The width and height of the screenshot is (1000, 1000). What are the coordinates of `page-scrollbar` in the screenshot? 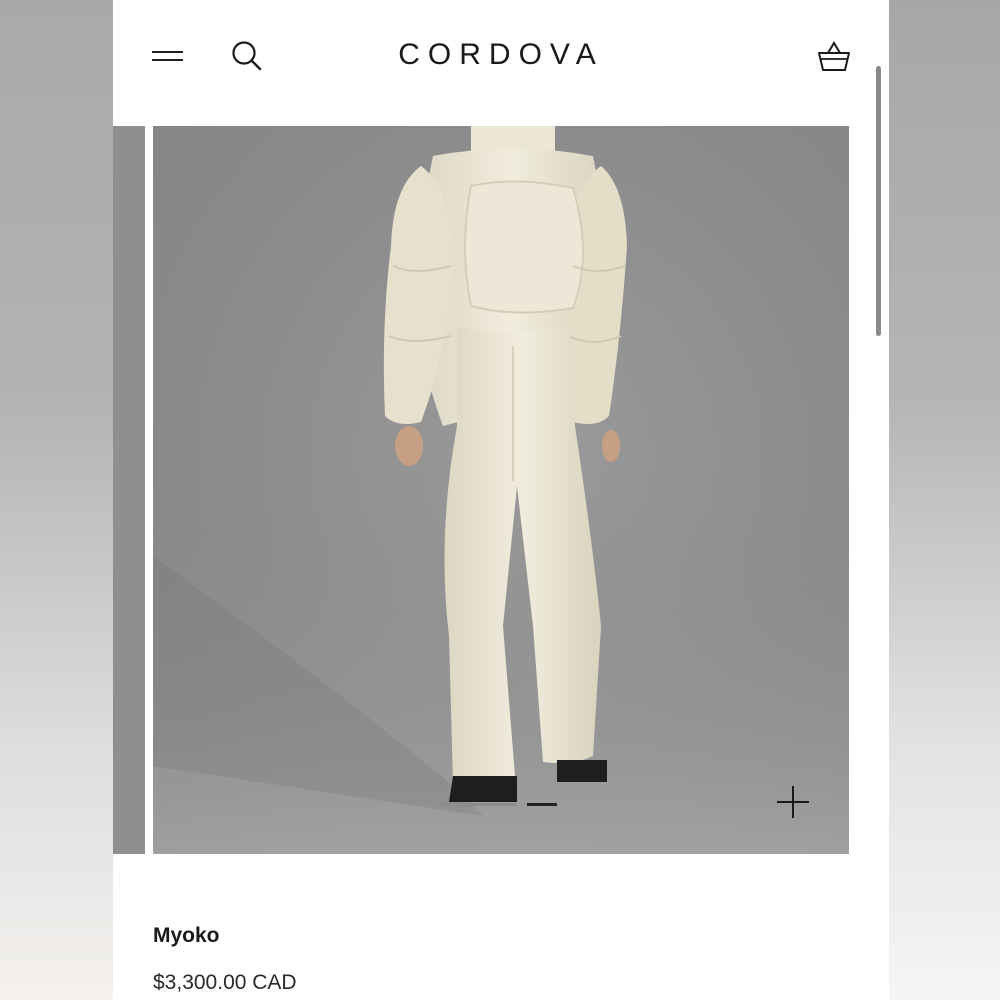 It's located at (878, 201).